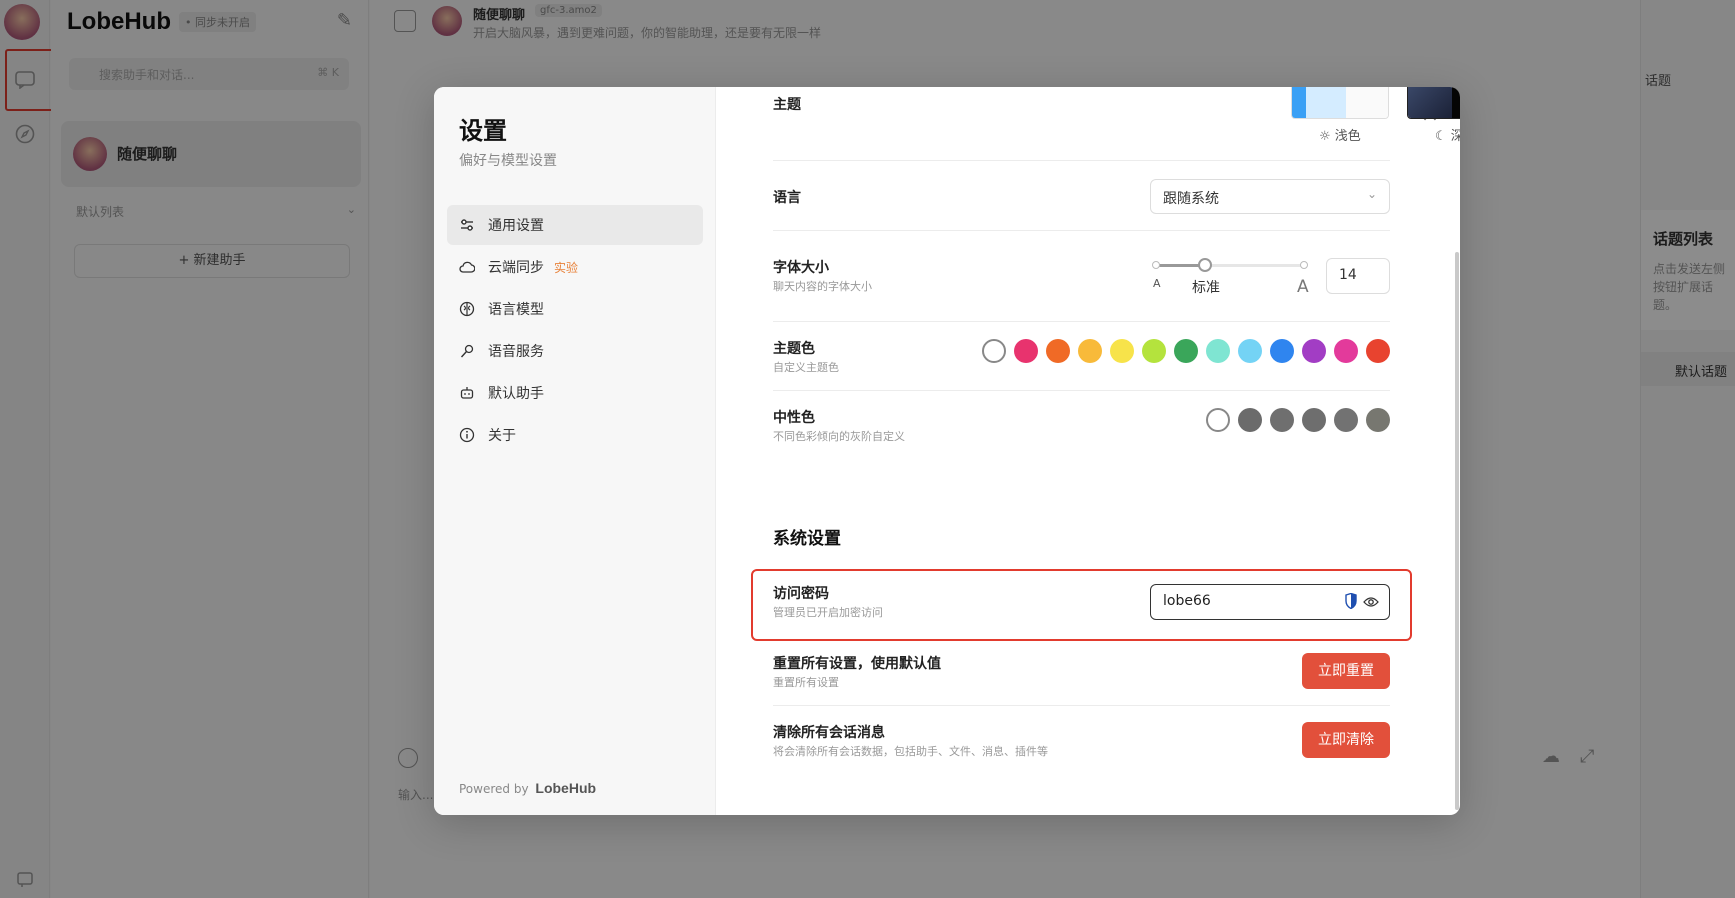  Describe the element at coordinates (516, 394) in the screenshot. I see `menu-item-label: 默认助手` at that location.